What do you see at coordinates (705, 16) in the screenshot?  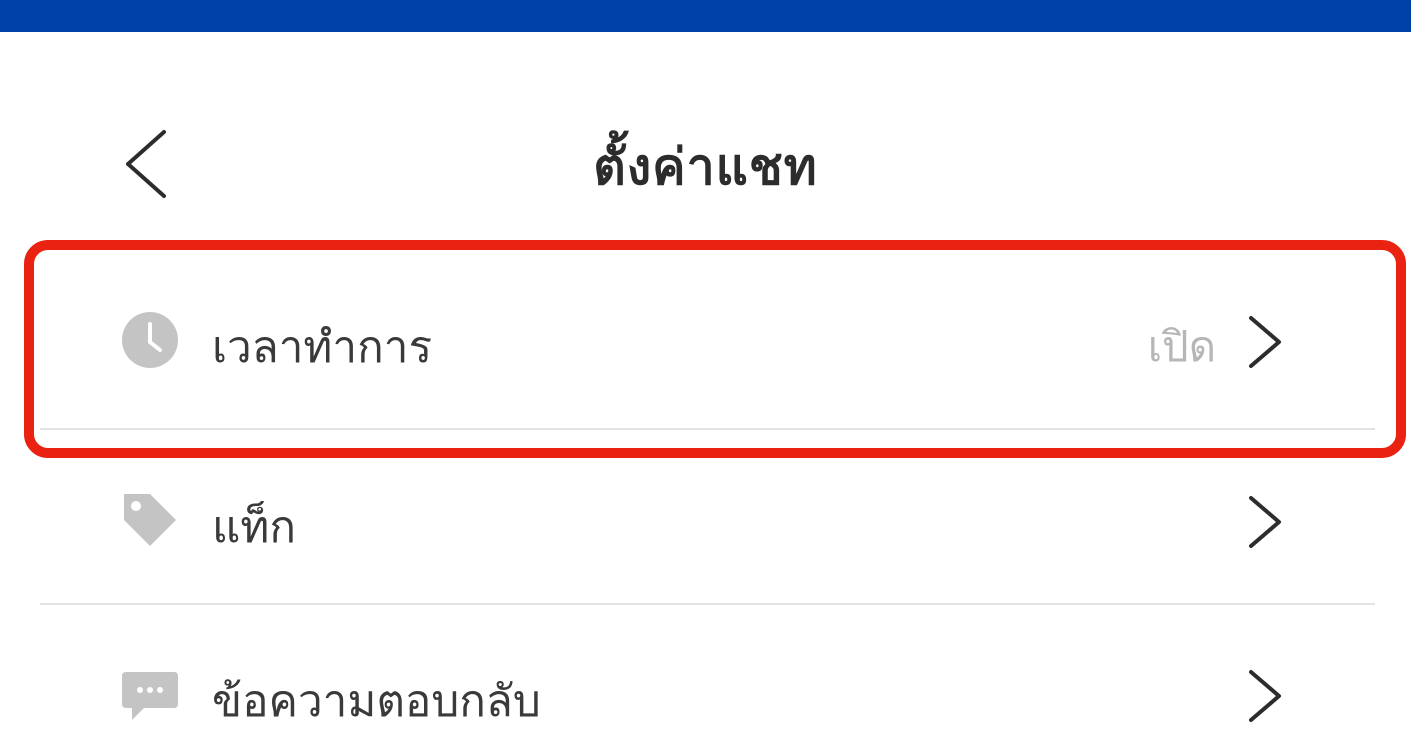 I see `status-bar` at bounding box center [705, 16].